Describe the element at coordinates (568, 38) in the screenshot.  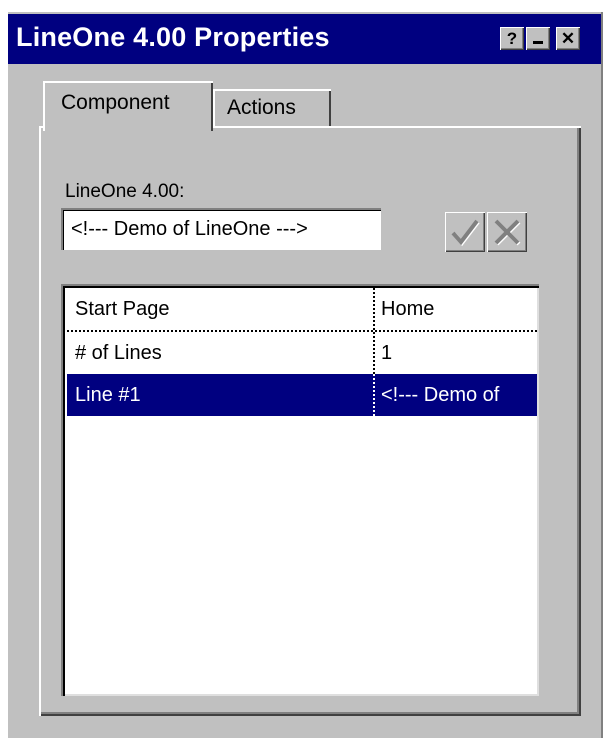
I see `close-button: ✕` at that location.